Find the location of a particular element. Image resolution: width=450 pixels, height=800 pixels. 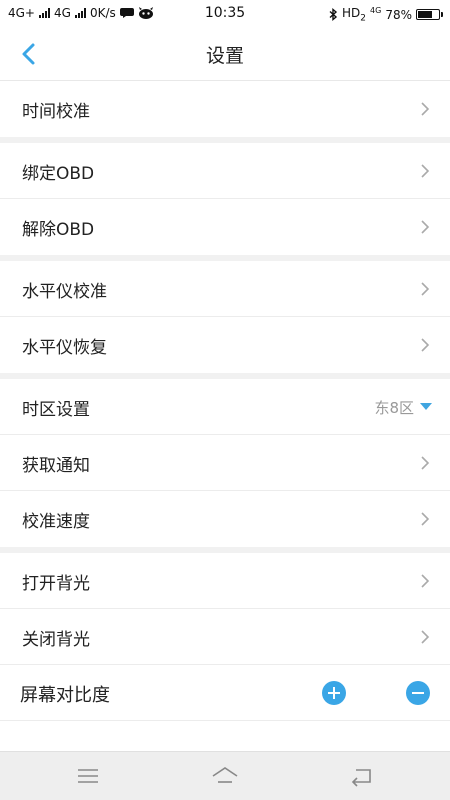

plus-icon-v is located at coordinates (334, 693).